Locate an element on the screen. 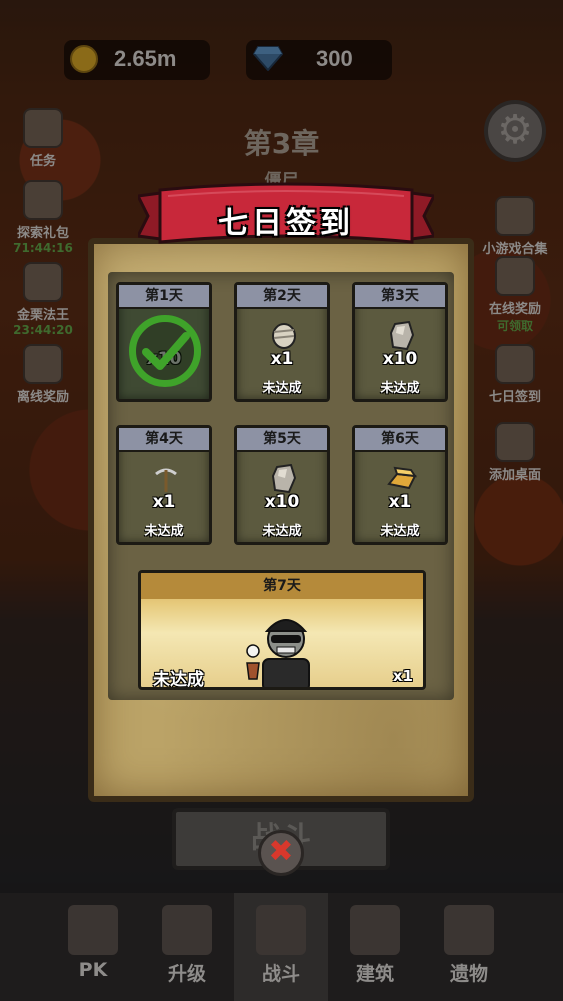 This screenshot has width=563, height=1001. nav-item-pk: PK is located at coordinates (93, 947).